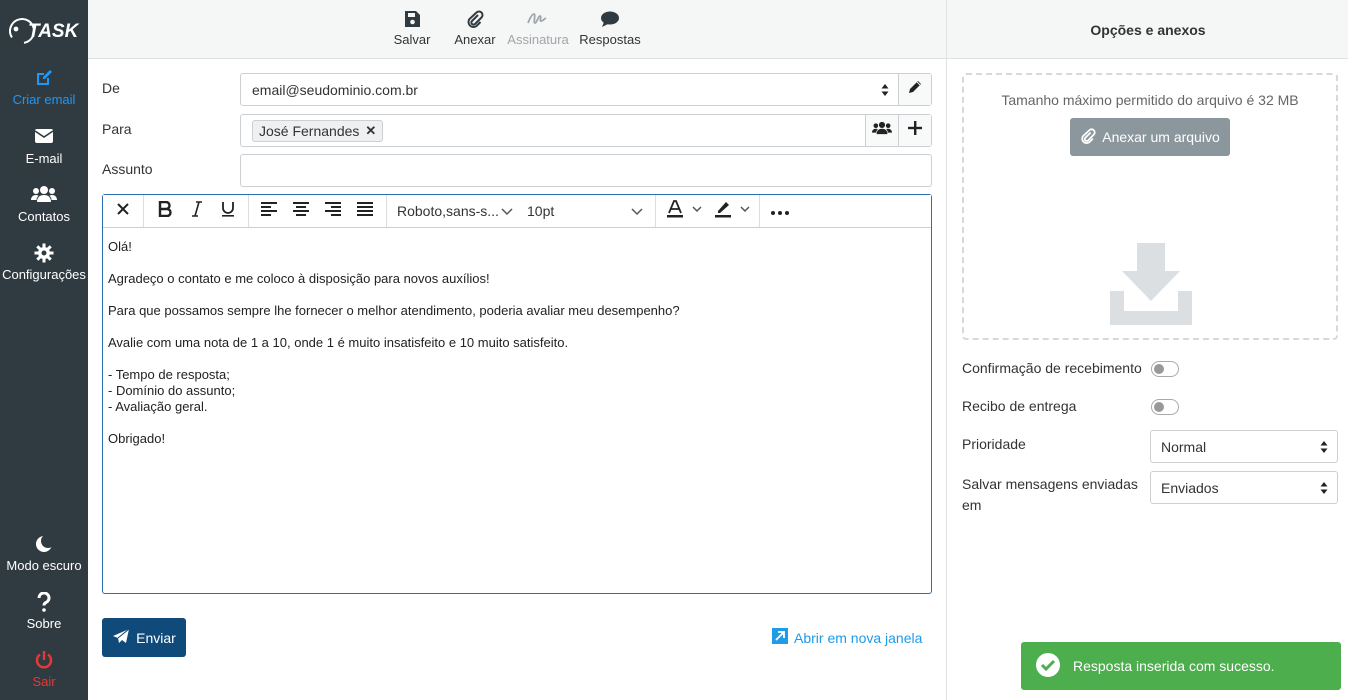 Image resolution: width=1348 pixels, height=700 pixels. I want to click on align-center-icon, so click(301, 211).